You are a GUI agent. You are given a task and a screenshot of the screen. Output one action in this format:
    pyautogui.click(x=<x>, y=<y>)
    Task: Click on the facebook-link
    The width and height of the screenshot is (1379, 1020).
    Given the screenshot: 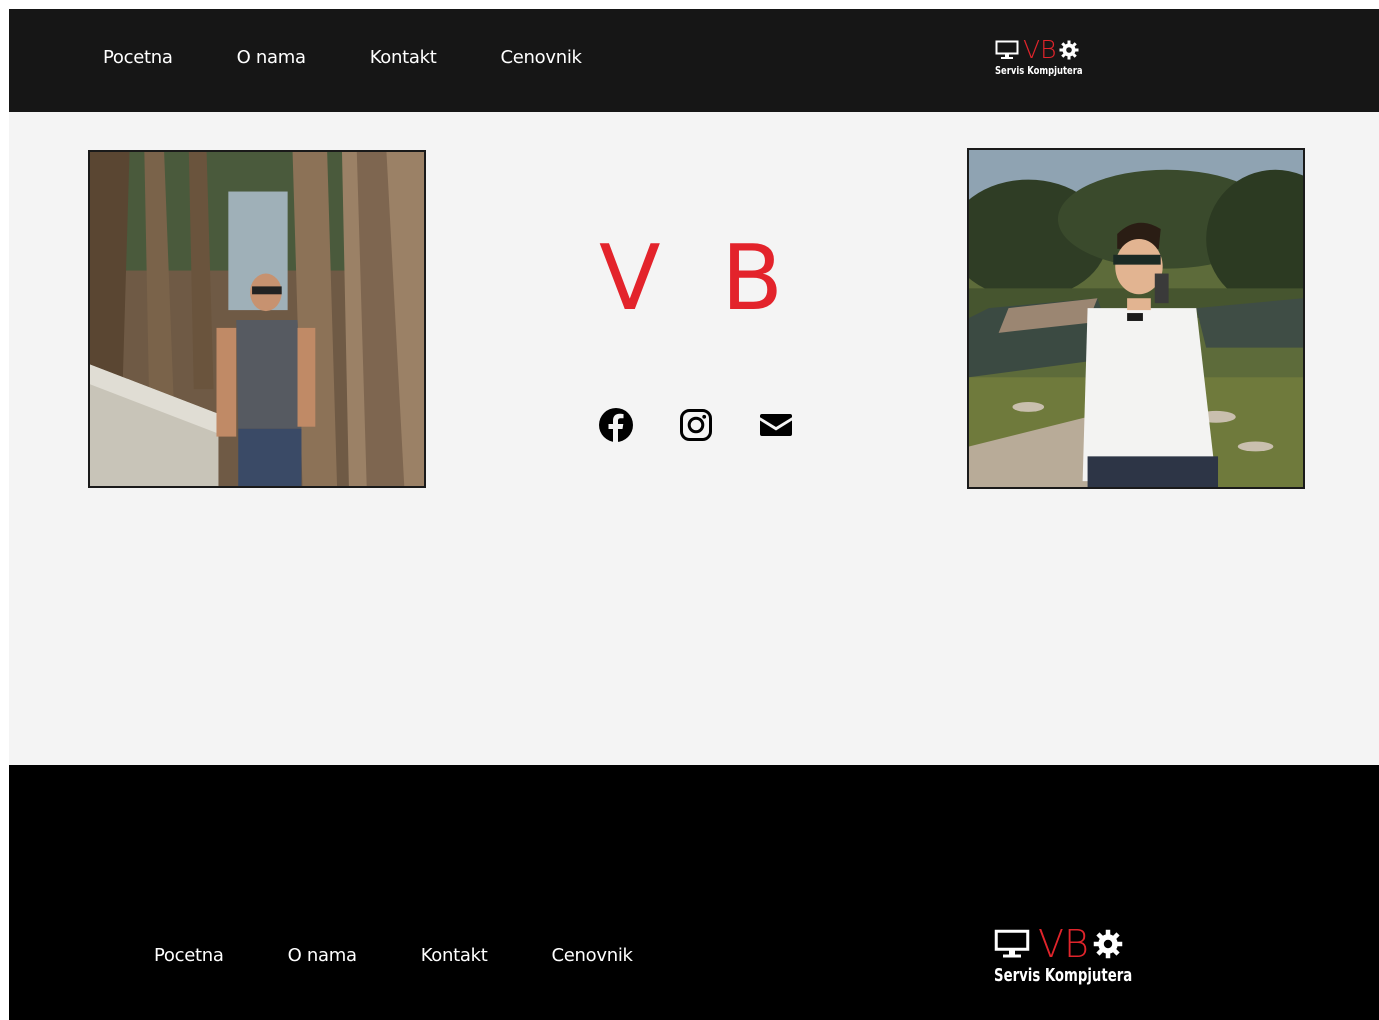 What is the action you would take?
    pyautogui.click(x=616, y=425)
    